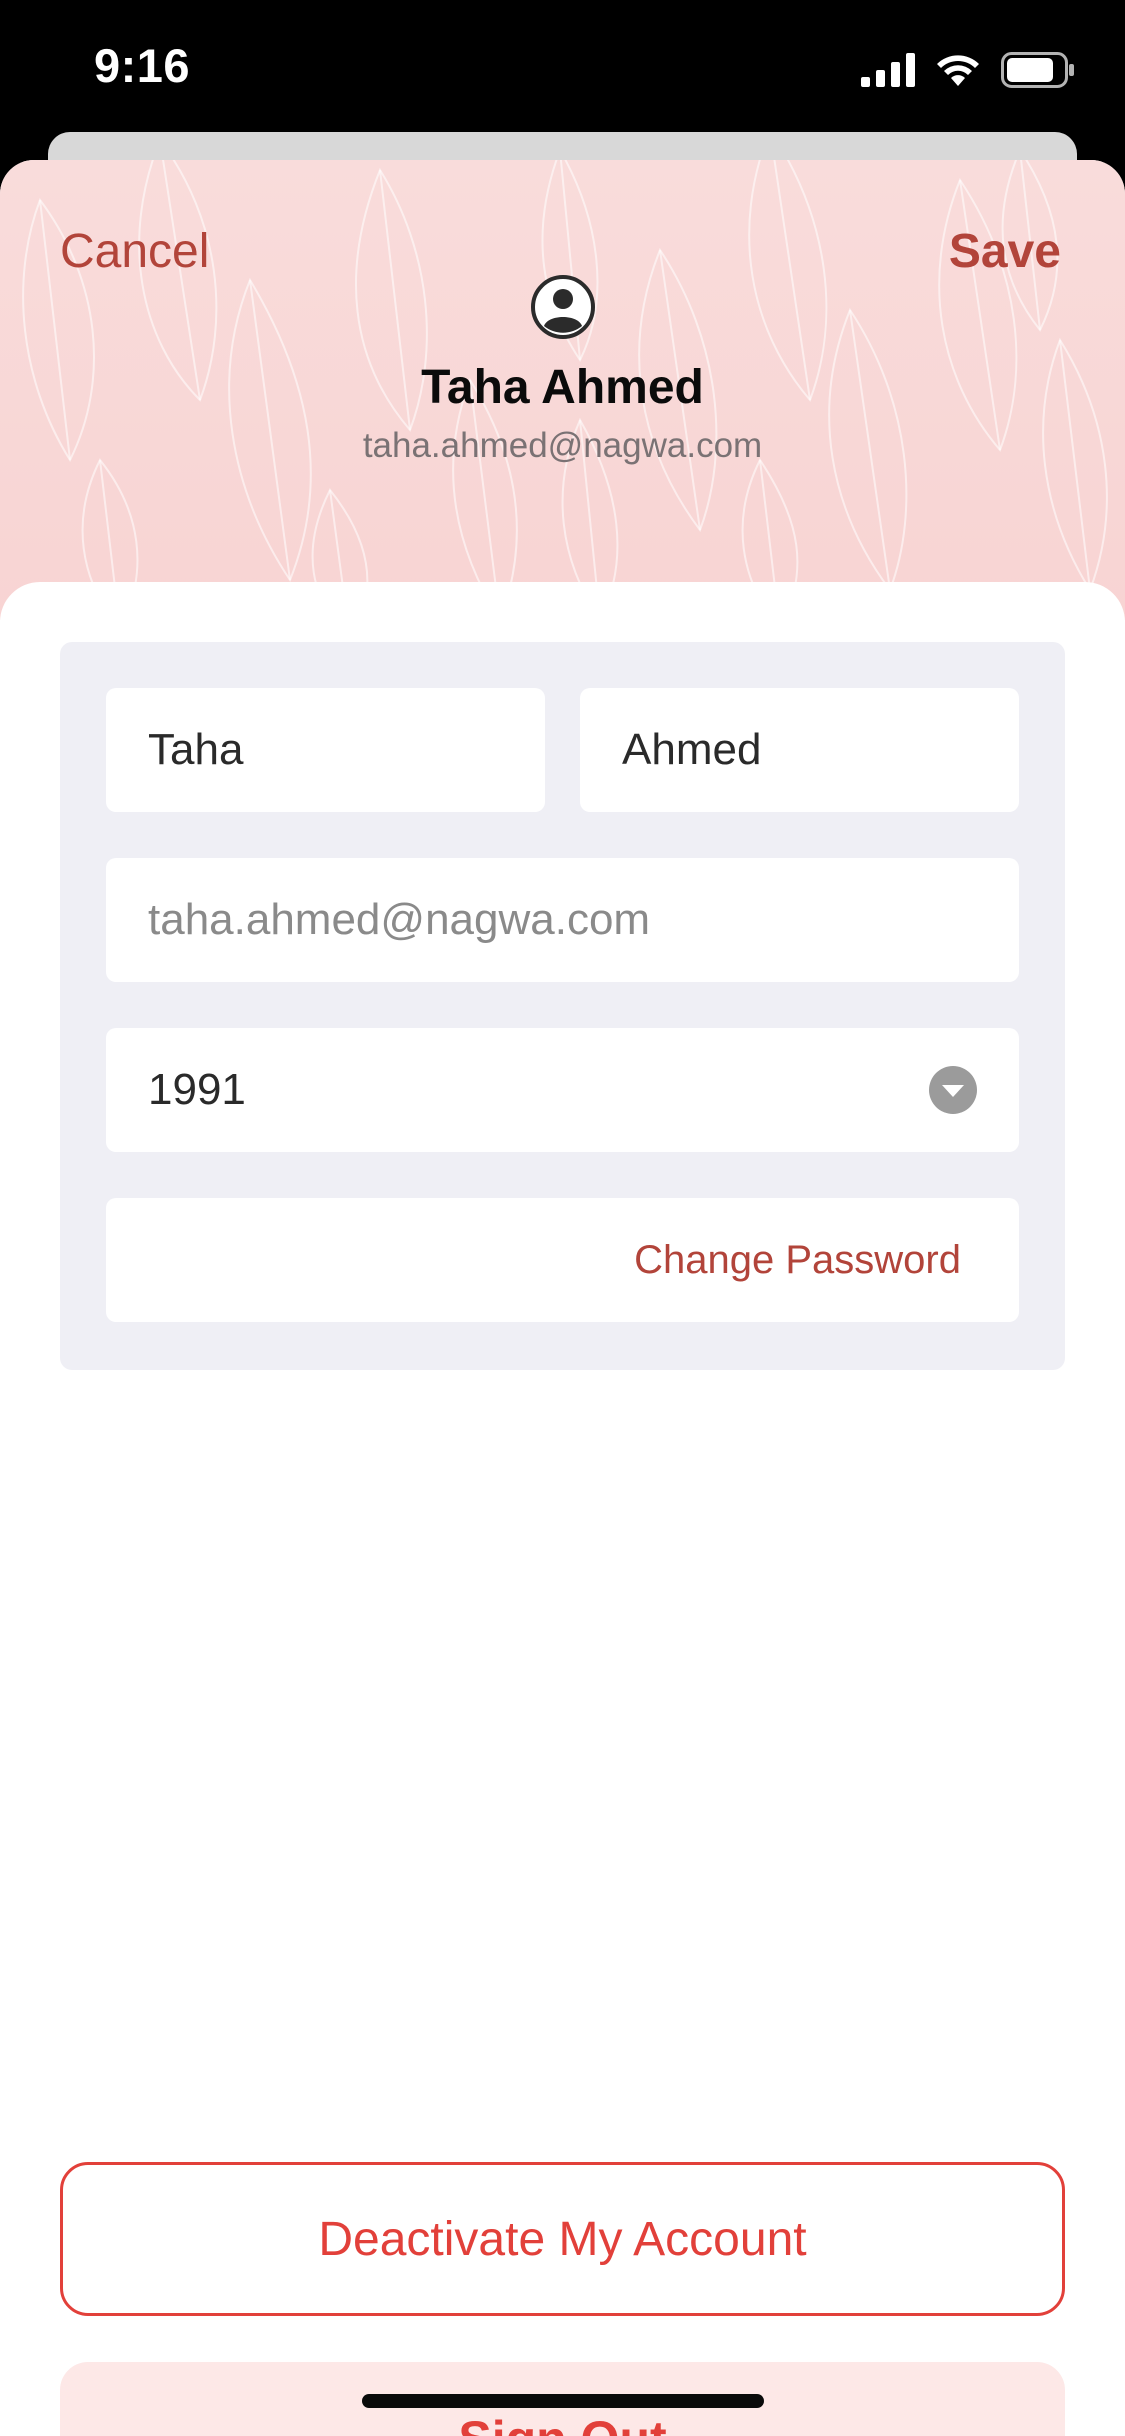 Image resolution: width=1125 pixels, height=2436 pixels. I want to click on change-password-button: Change Password, so click(562, 1260).